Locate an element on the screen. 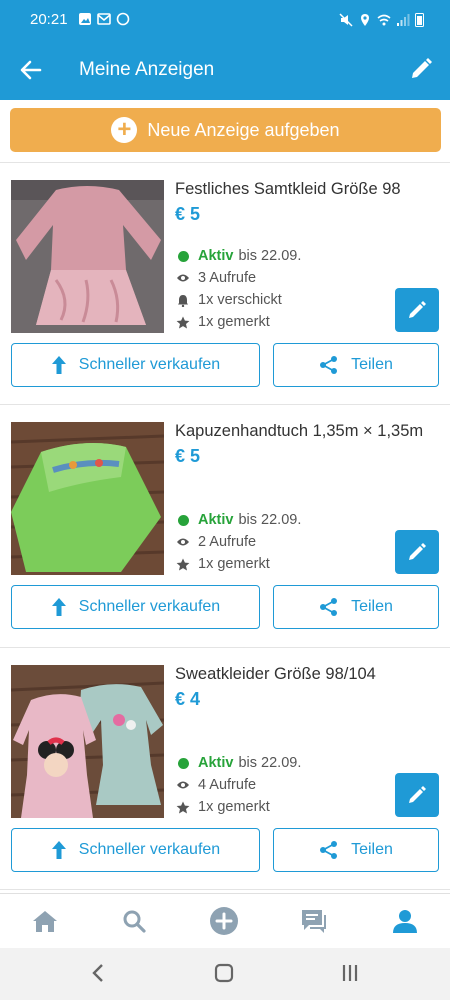  ad-sent: 1x verschickt is located at coordinates (228, 300).